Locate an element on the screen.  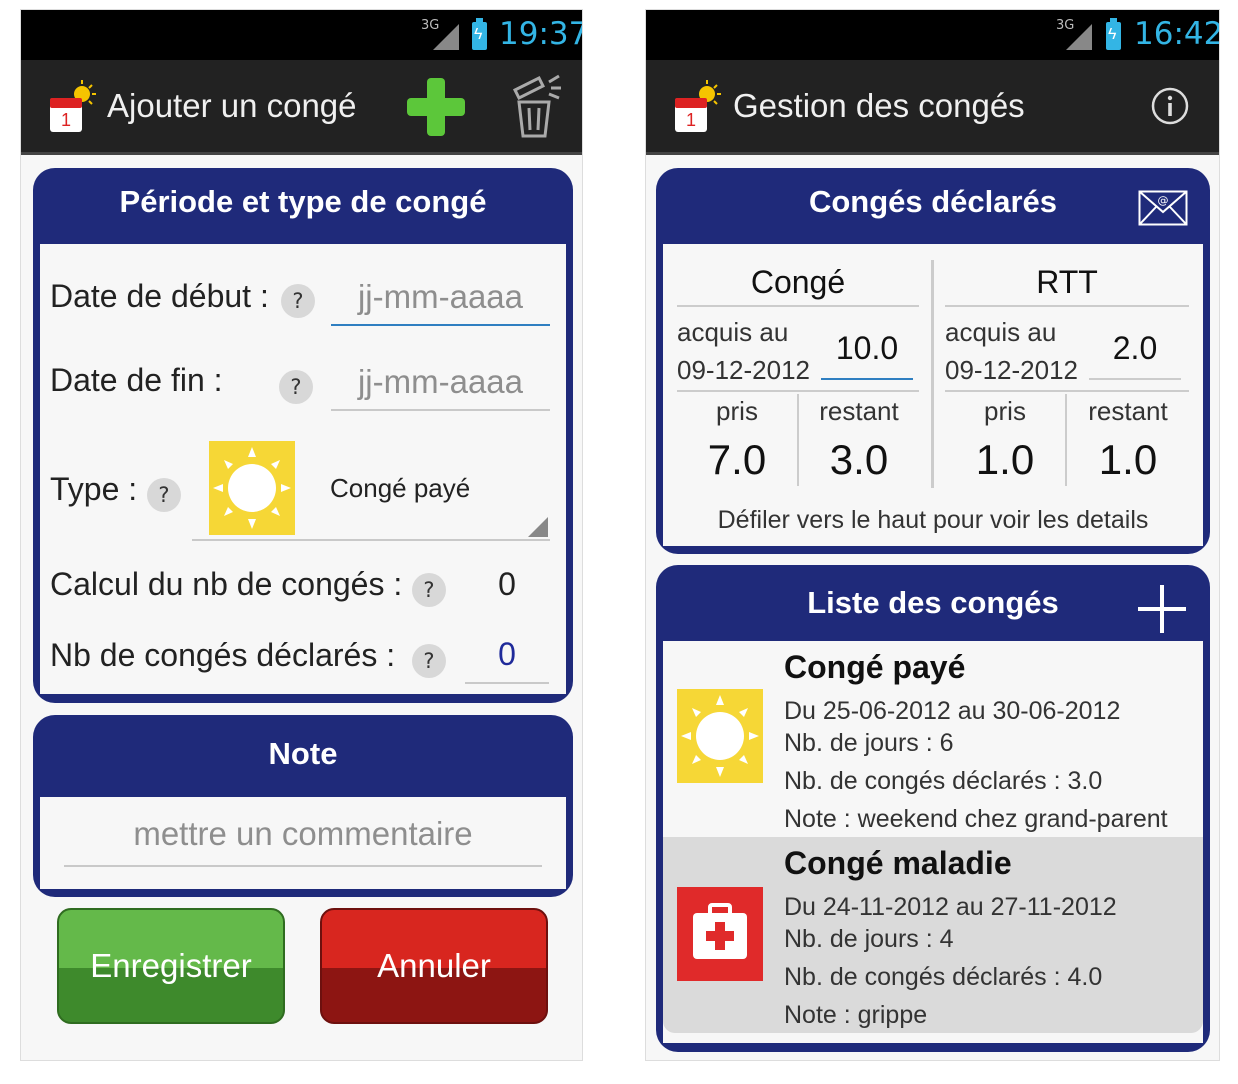
type-help: ? is located at coordinates (164, 495).